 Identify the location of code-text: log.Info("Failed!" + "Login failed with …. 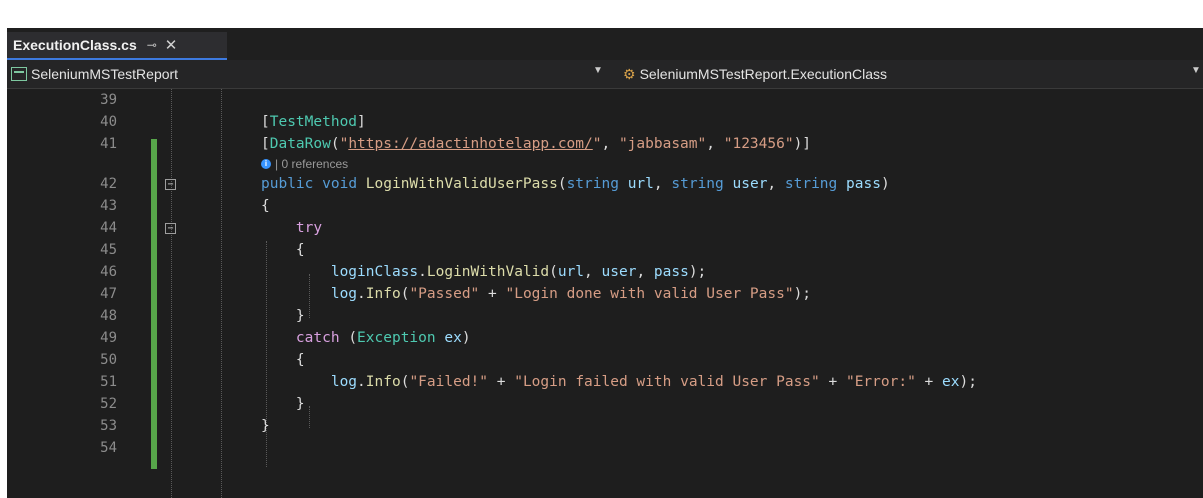
(653, 382).